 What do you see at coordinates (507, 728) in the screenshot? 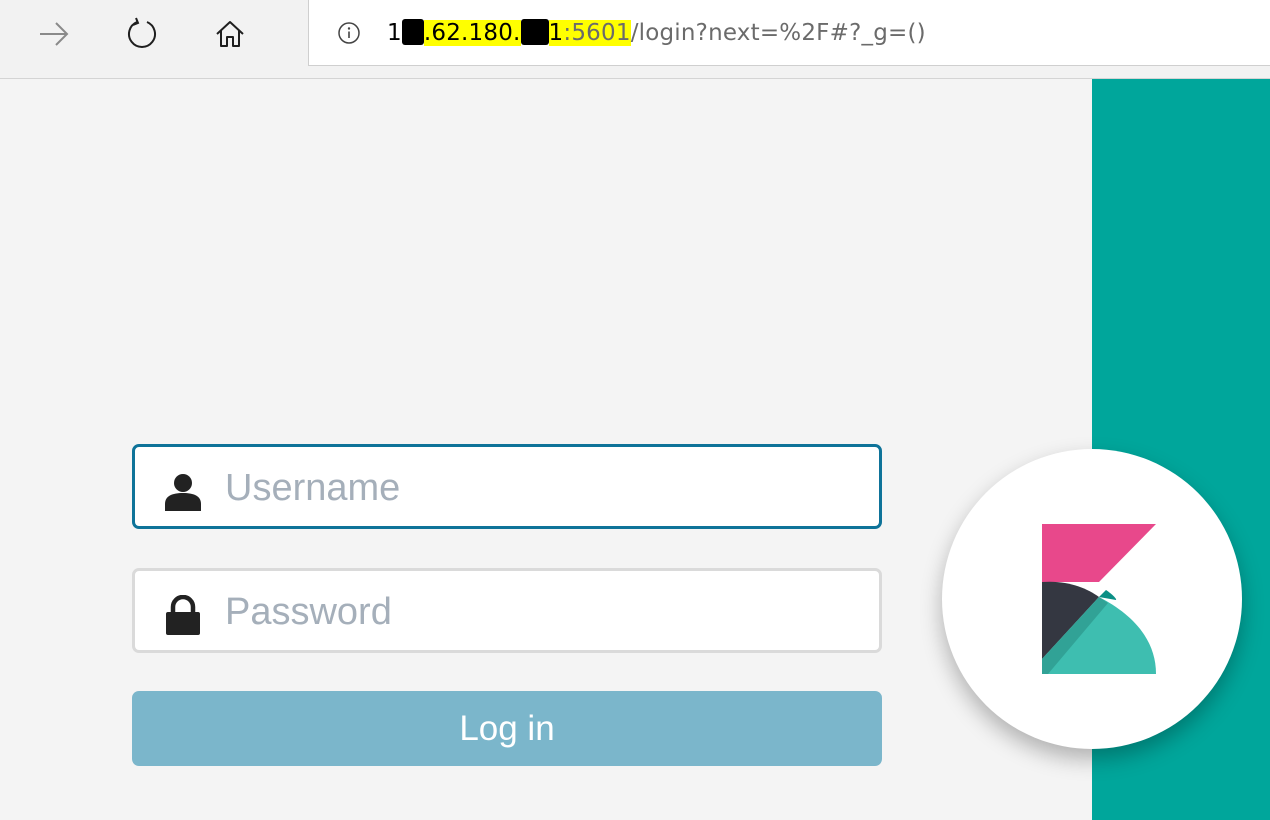
I see `login-button: Log in` at bounding box center [507, 728].